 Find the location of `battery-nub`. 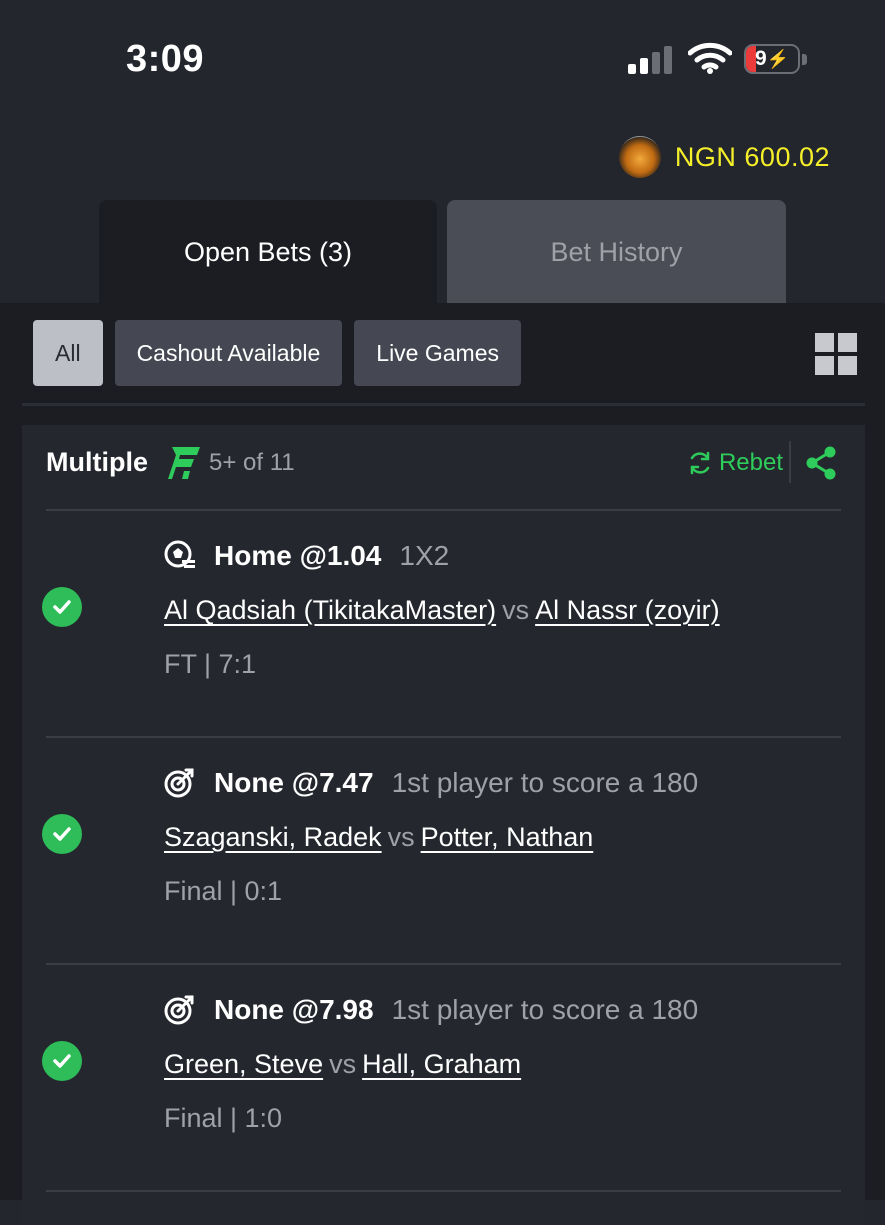

battery-nub is located at coordinates (804, 59).